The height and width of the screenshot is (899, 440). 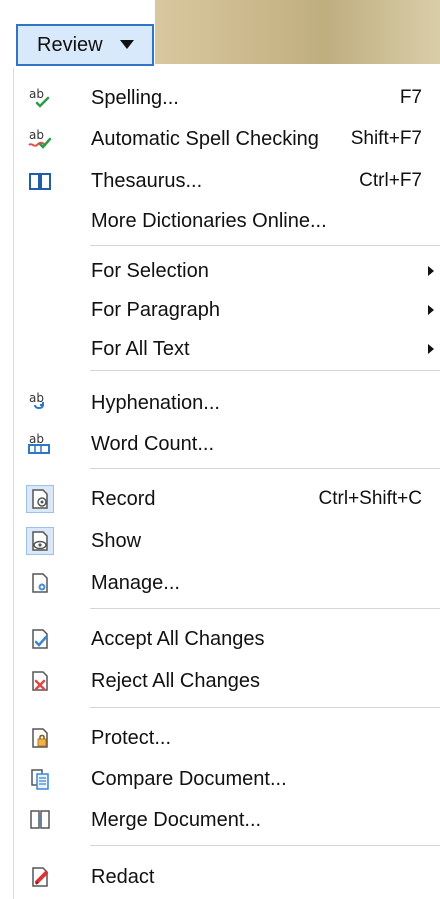 What do you see at coordinates (40, 583) in the screenshot?
I see `manage-changes-icon` at bounding box center [40, 583].